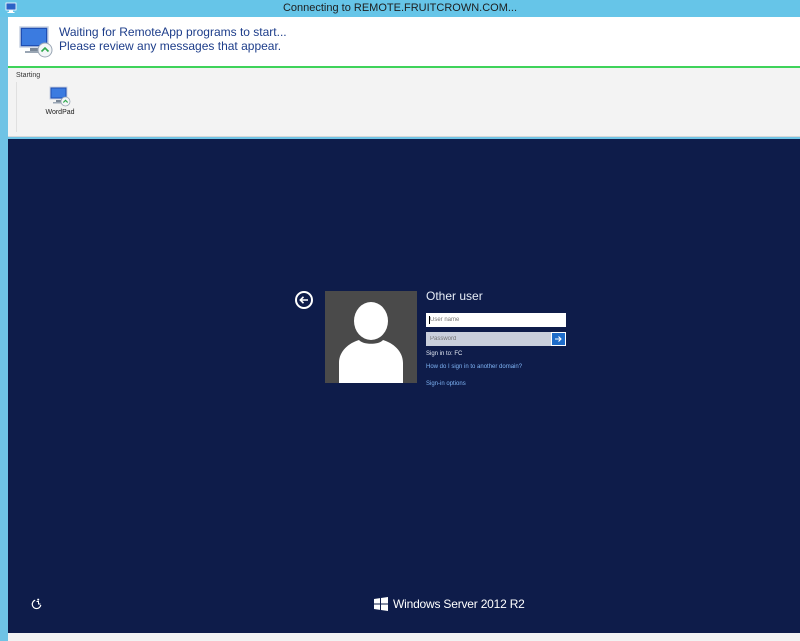 Image resolution: width=800 pixels, height=641 pixels. I want to click on sign-in-options-link: Sign-in options, so click(501, 384).